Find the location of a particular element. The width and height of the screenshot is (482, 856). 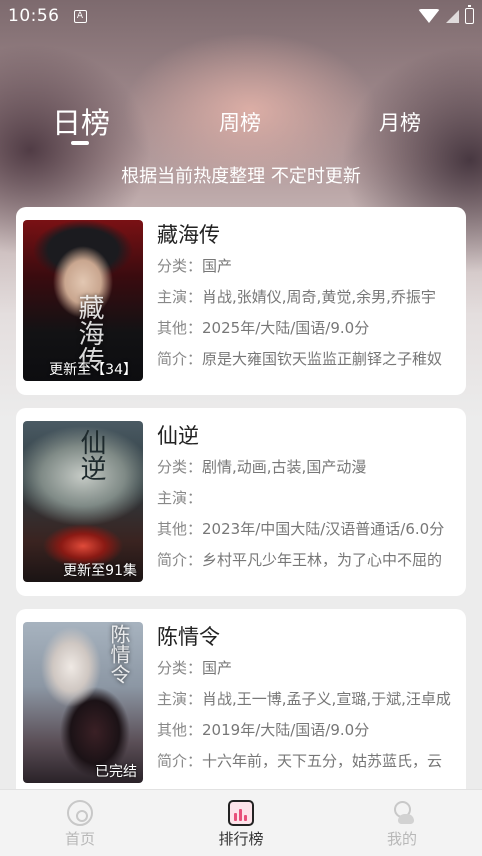

nav-profile-label: 我的 is located at coordinates (401, 839).